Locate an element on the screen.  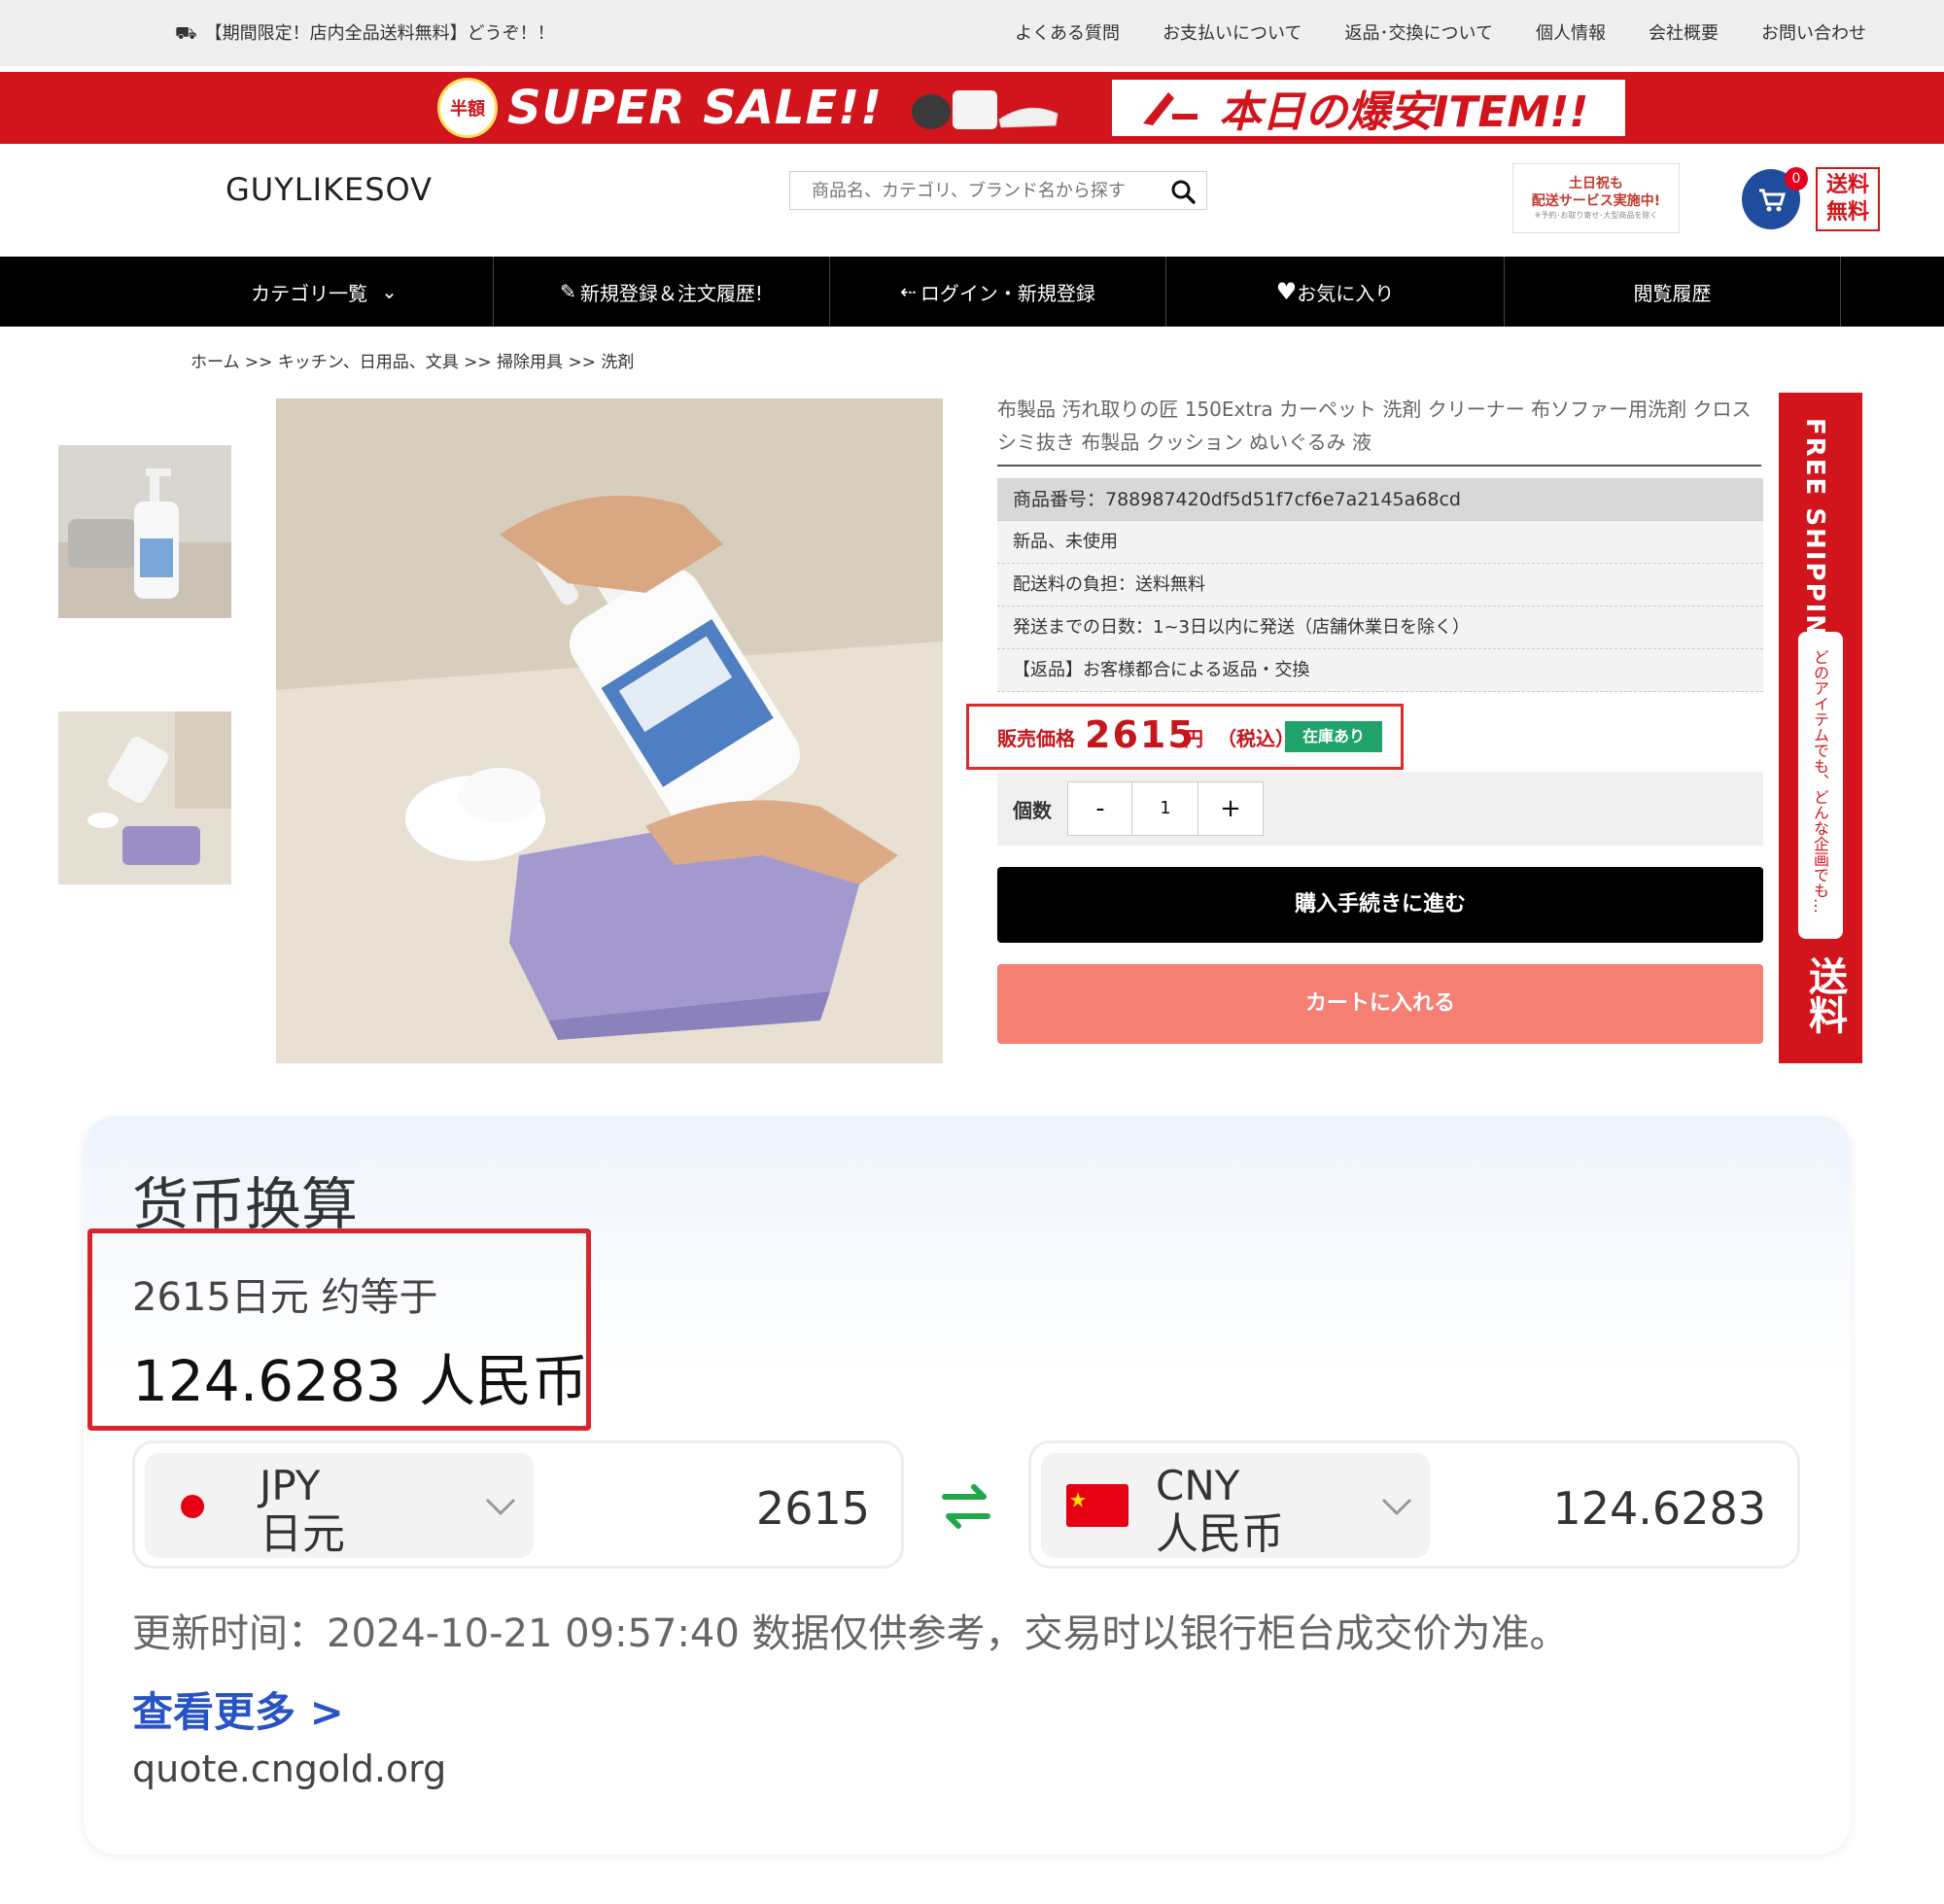
search-box is located at coordinates (998, 190).